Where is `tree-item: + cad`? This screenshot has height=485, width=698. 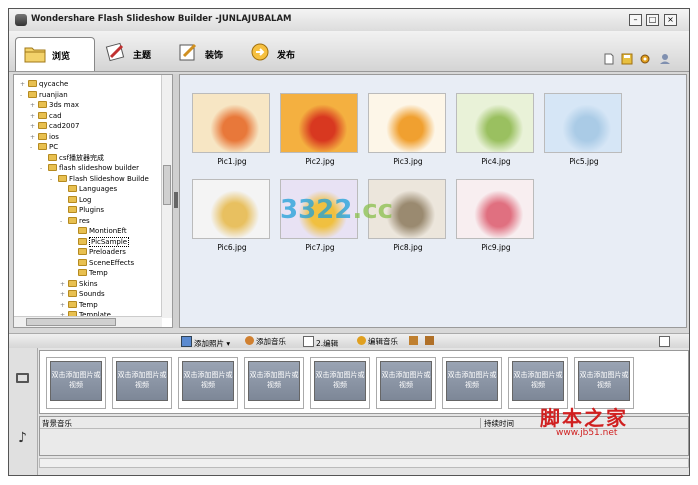 tree-item: + cad is located at coordinates (46, 116).